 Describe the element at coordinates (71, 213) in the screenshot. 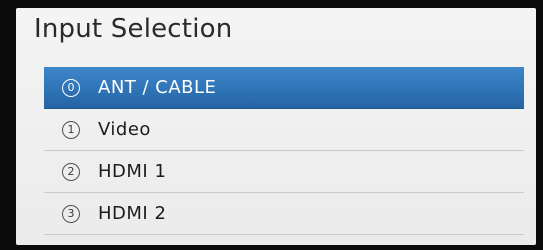

I see `number-3-icon: 3` at that location.